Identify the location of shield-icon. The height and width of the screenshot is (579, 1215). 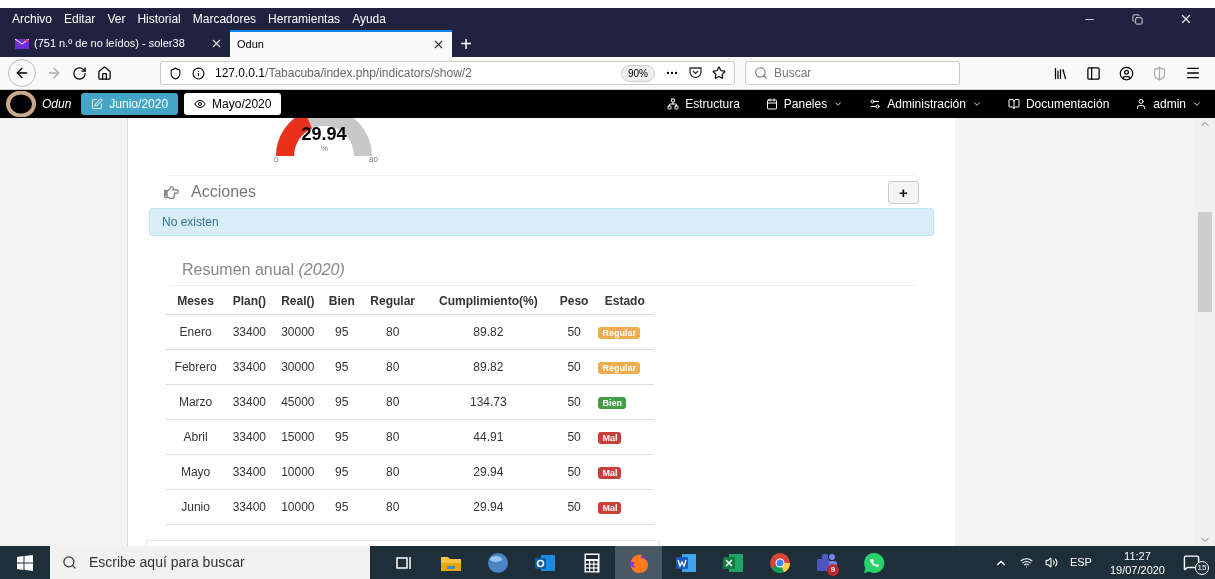
(175, 73).